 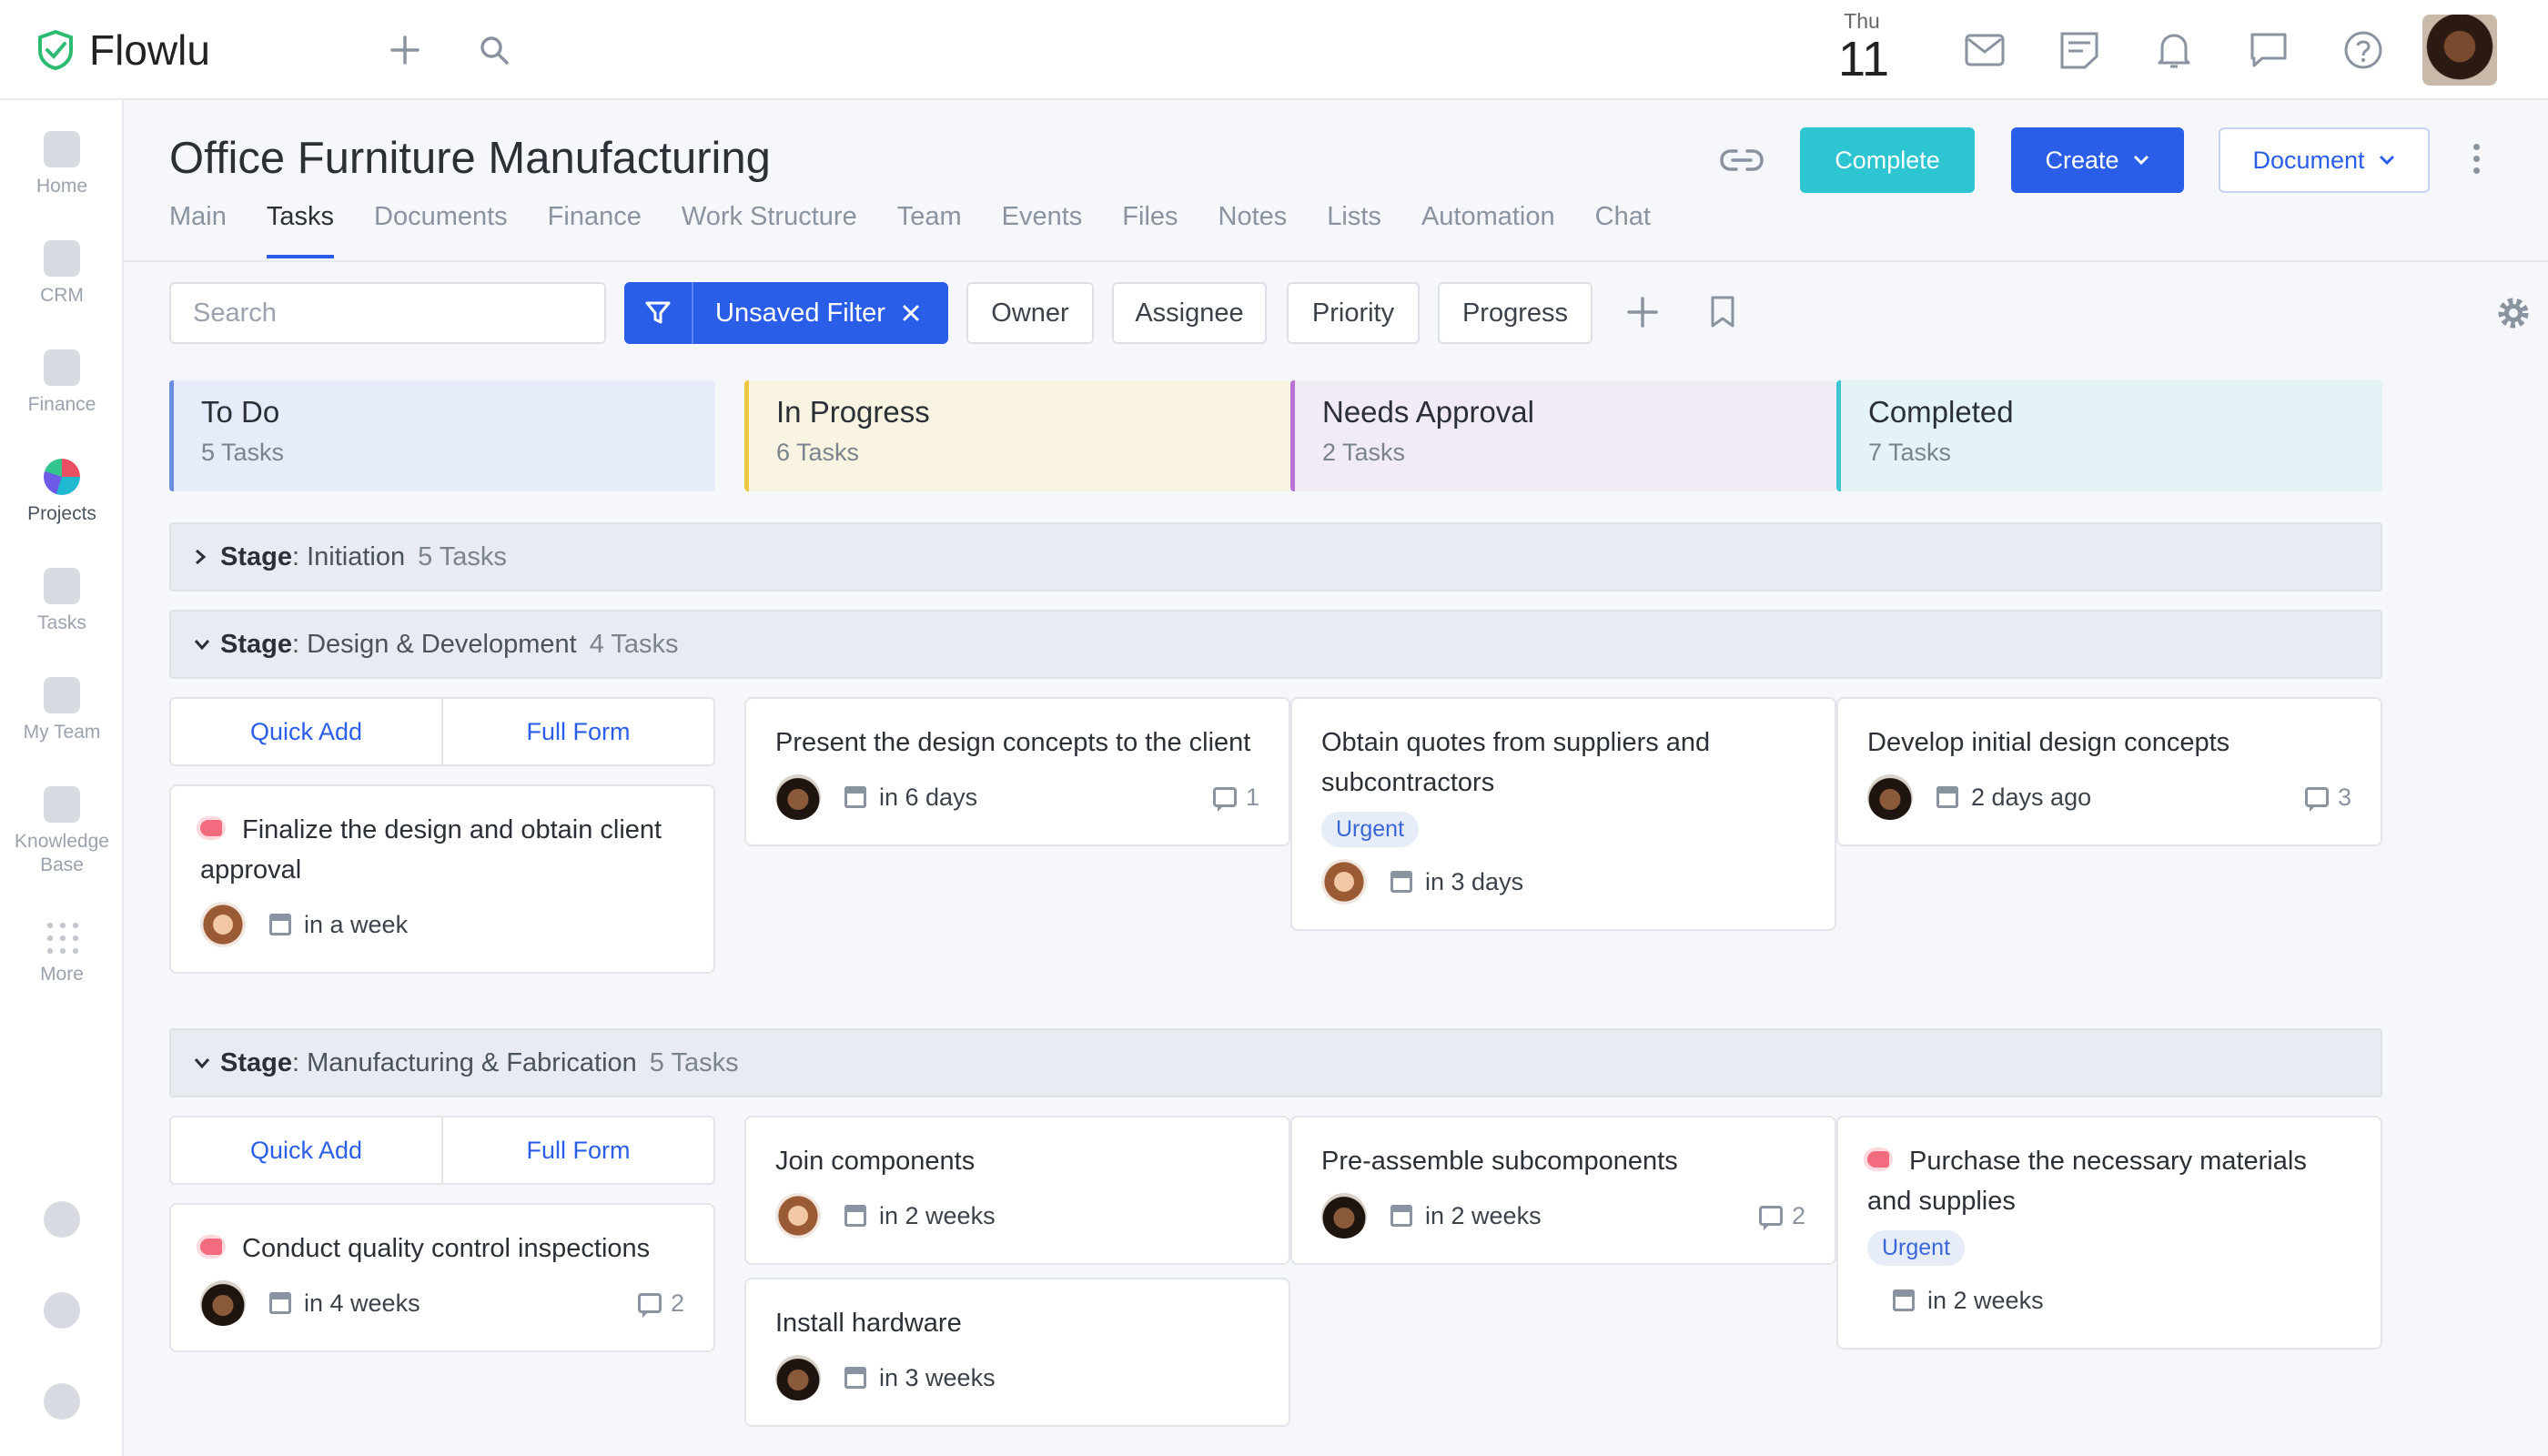 I want to click on document-button: Document, so click(x=2324, y=160).